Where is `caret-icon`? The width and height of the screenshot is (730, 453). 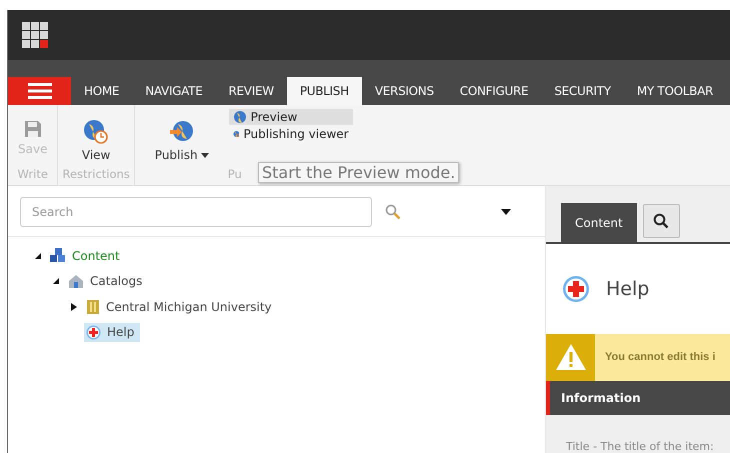
caret-icon is located at coordinates (204, 155).